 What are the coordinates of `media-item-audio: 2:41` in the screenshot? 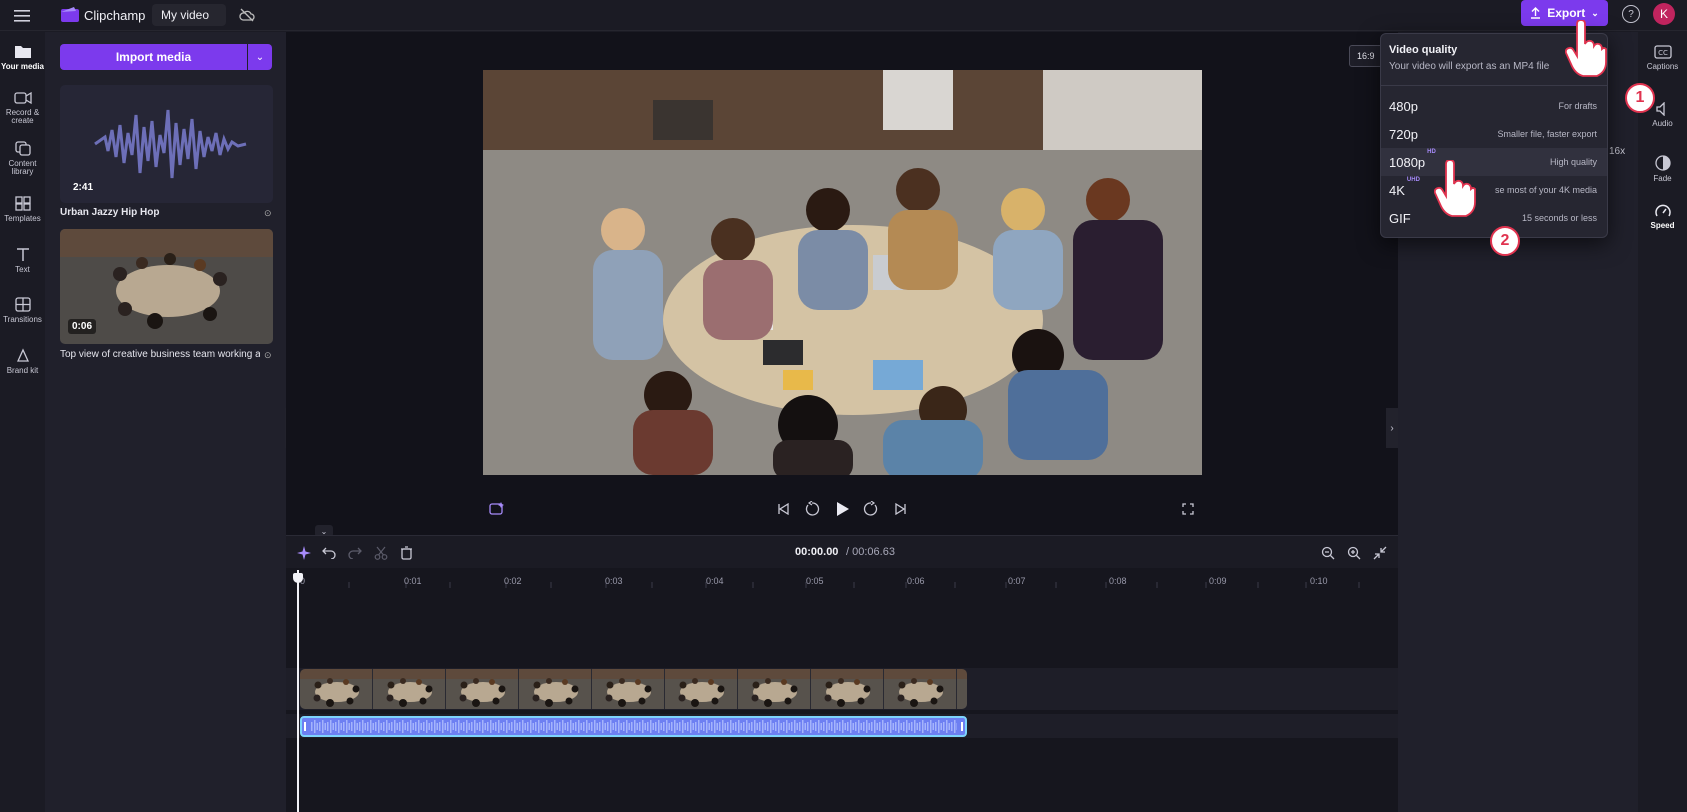 It's located at (166, 144).